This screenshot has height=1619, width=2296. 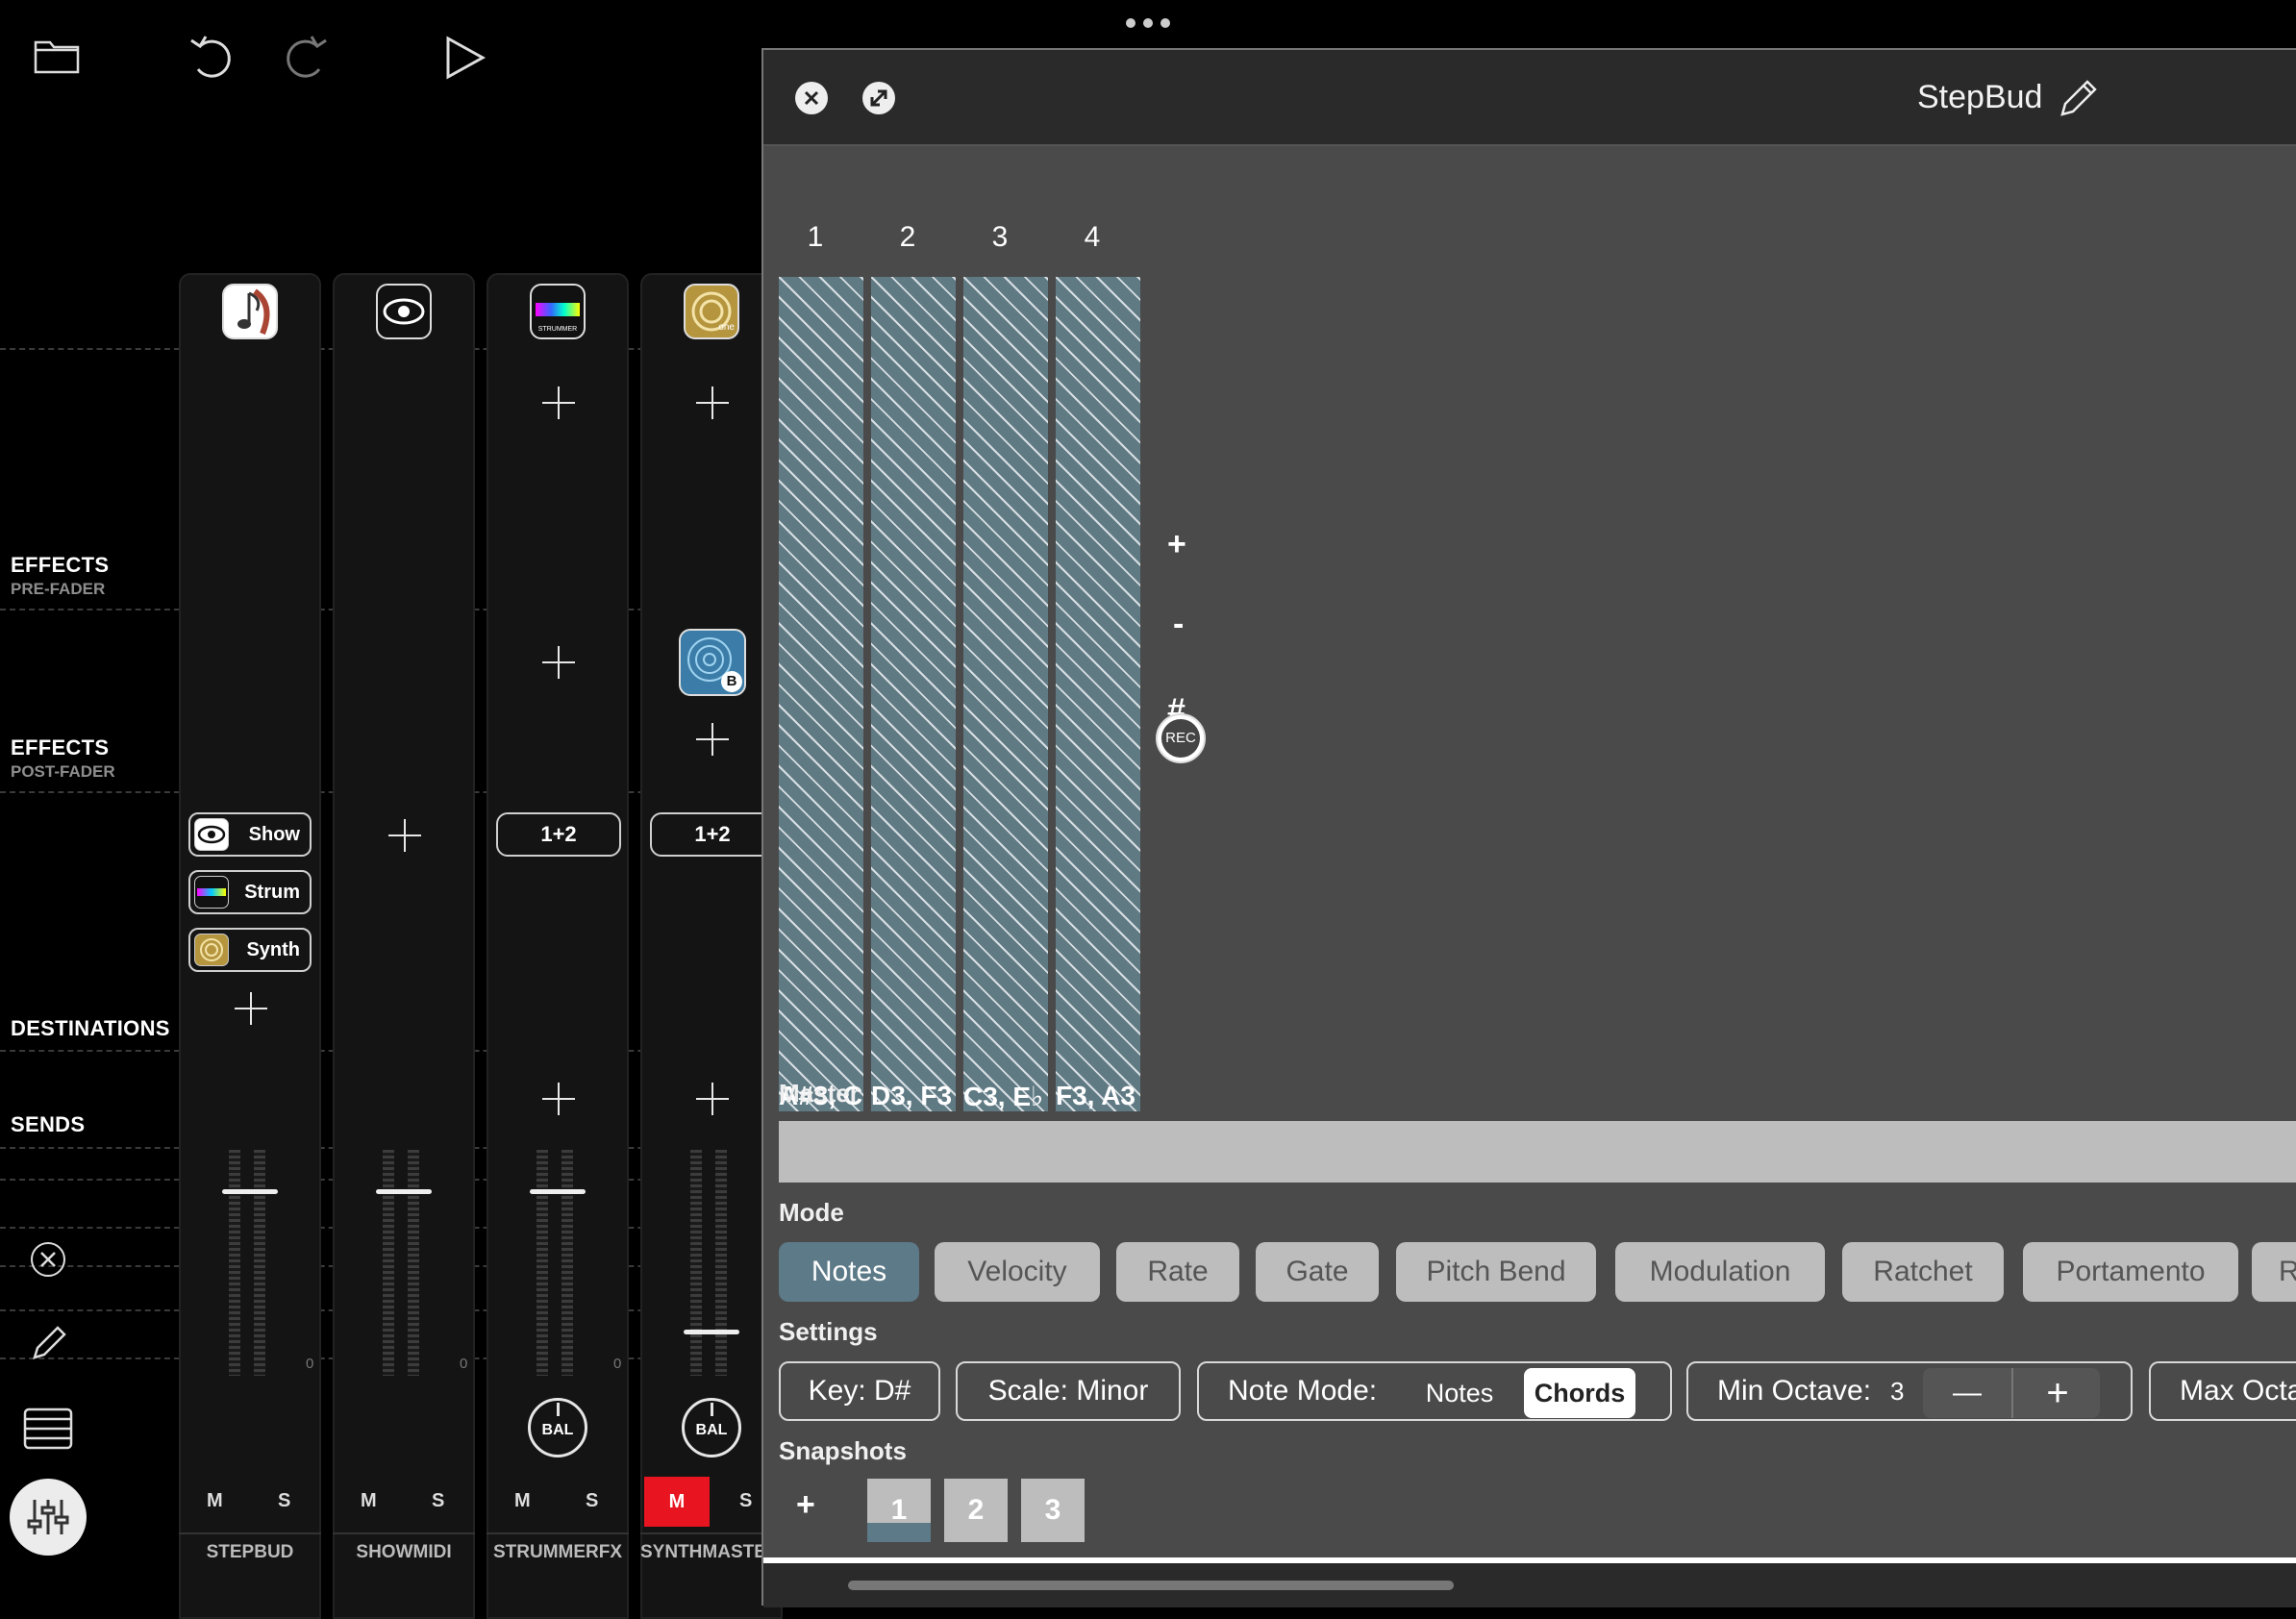 I want to click on mode-gate-button: Gate, so click(x=1317, y=1272).